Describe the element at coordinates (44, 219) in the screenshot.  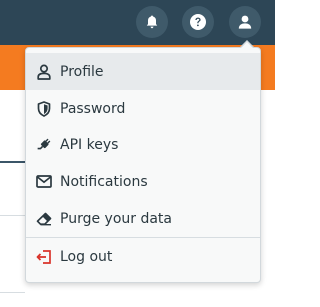
I see `eraser-icon` at that location.